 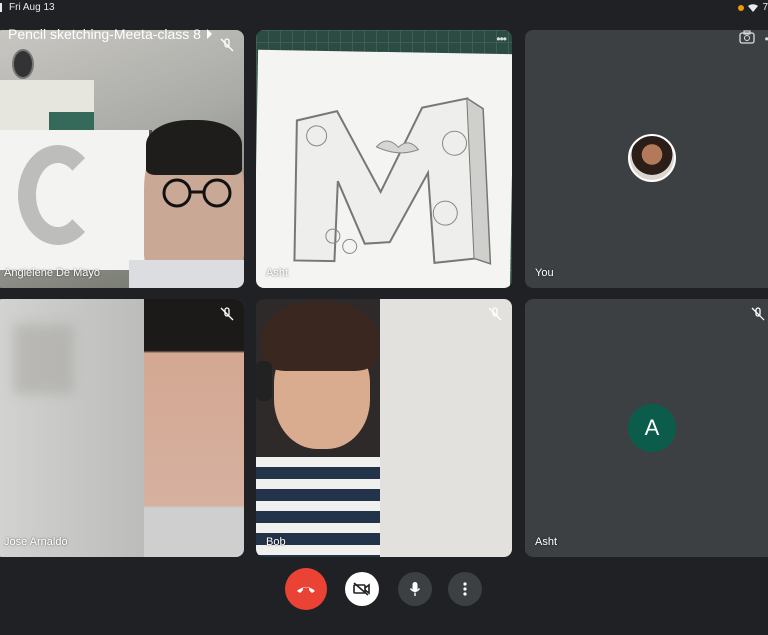 I want to click on more-horiz-icon: ••, so click(x=766, y=39).